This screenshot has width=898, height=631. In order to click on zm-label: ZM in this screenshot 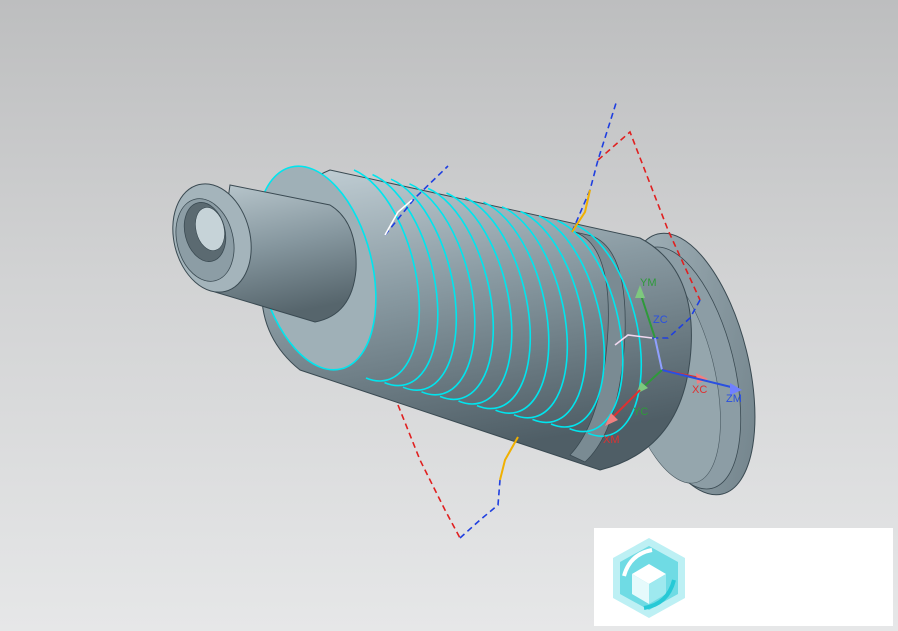, I will do `click(734, 399)`.